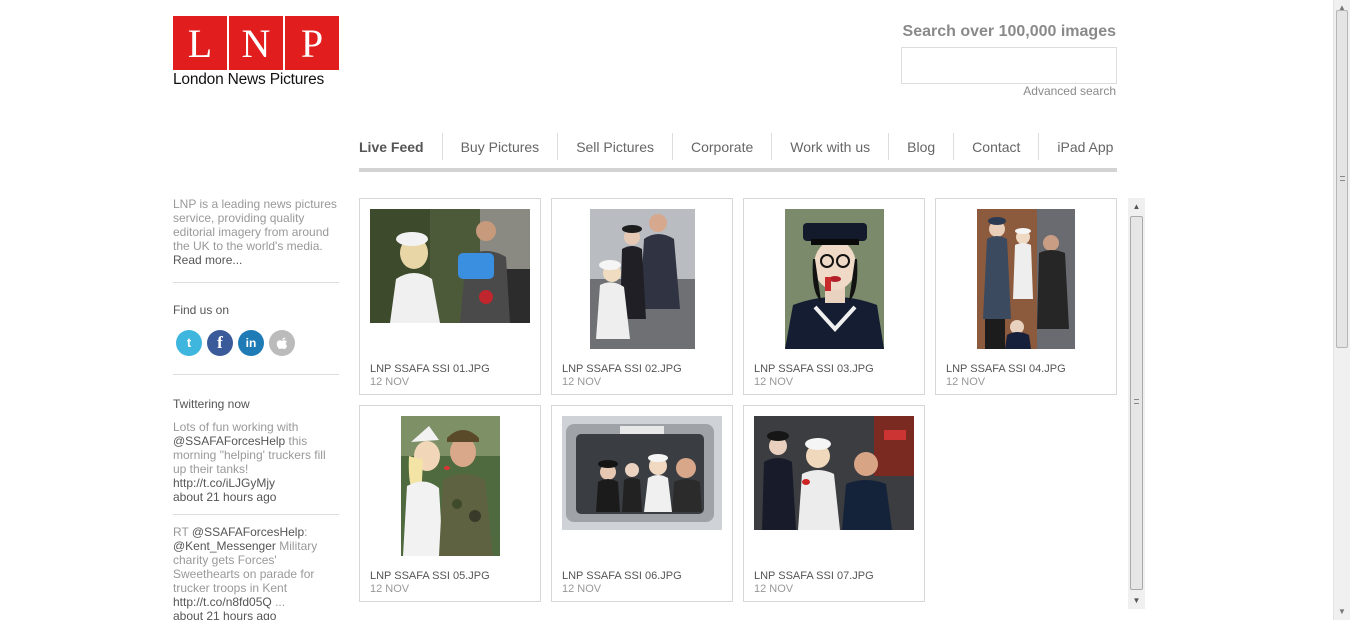 This screenshot has height=620, width=1350. Describe the element at coordinates (814, 369) in the screenshot. I see `image-caption: LNP SSAFA SSI 03.JPG` at that location.